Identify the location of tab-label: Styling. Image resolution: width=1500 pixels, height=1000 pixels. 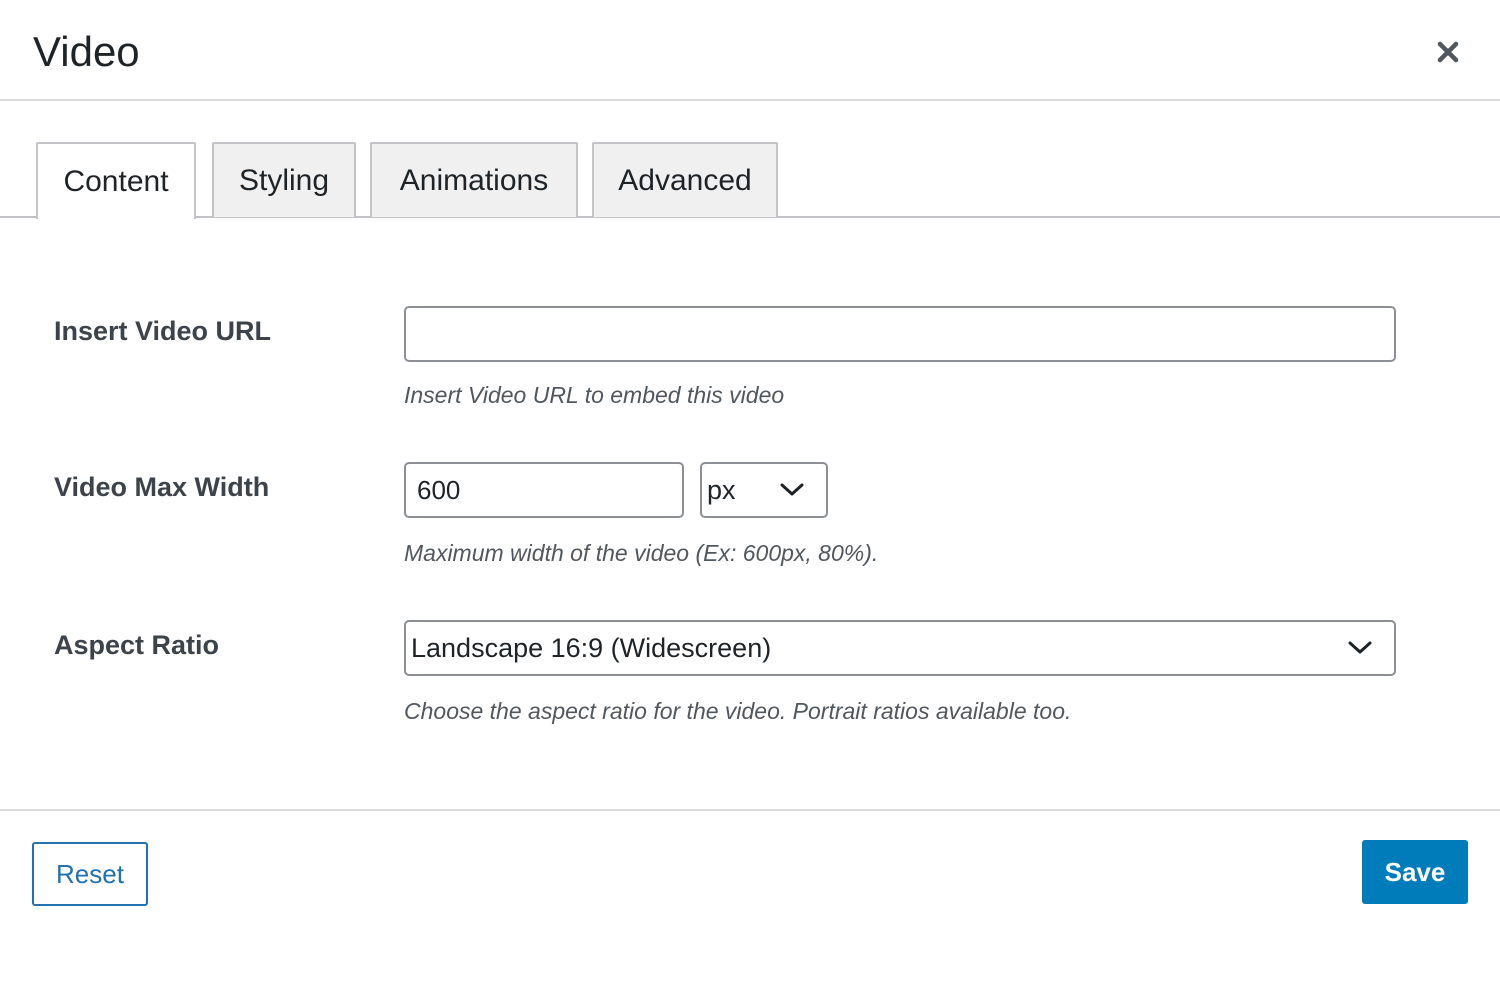
(284, 180).